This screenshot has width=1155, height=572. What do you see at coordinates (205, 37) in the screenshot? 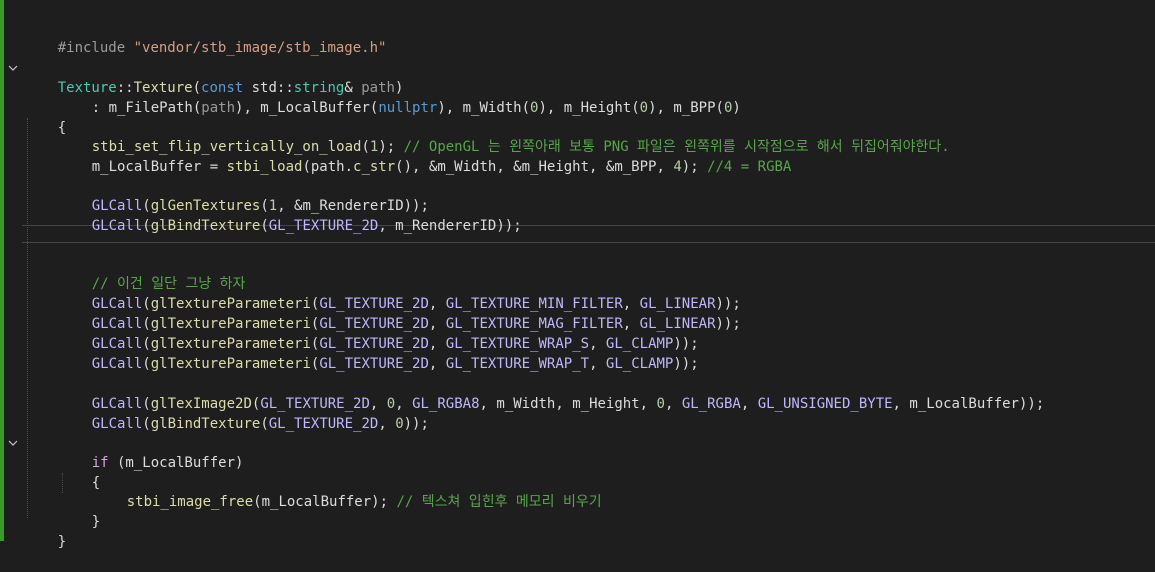
I see `code-line: #include "vendor/stb_image/stb_image.h"` at bounding box center [205, 37].